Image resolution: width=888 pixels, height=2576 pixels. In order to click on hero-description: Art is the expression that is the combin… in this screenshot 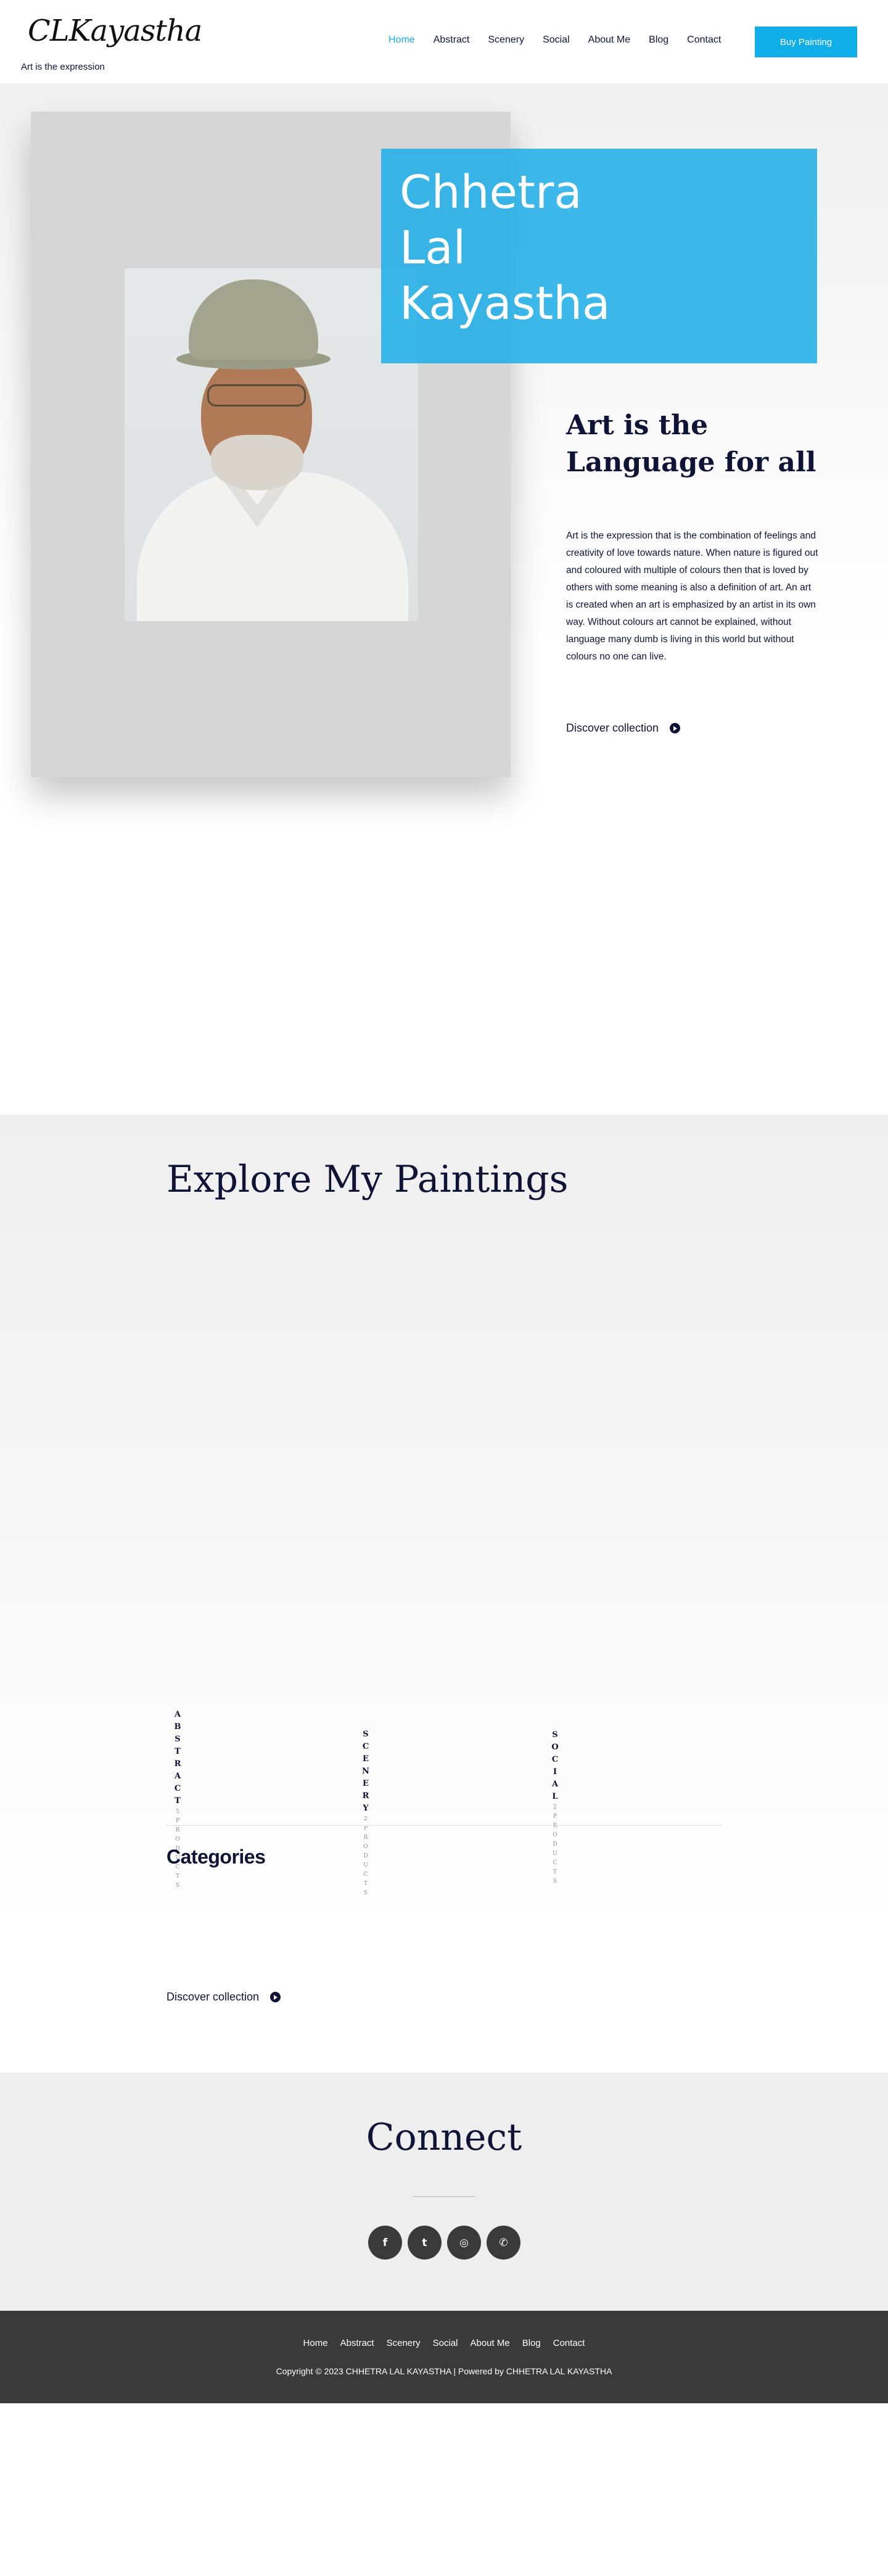, I will do `click(692, 596)`.